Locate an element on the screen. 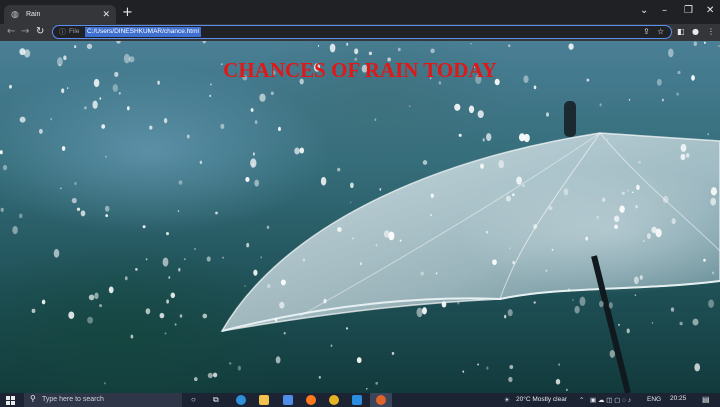 The image size is (720, 407). search-icon: ⚲ is located at coordinates (33, 398).